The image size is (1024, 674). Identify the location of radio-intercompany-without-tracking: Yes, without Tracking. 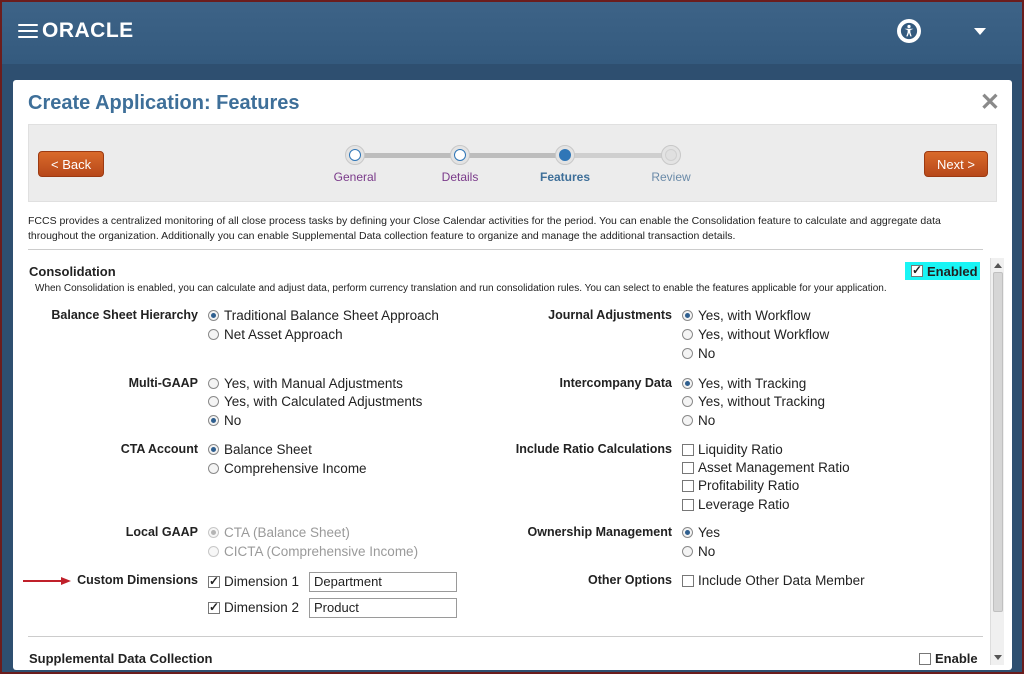
(753, 401).